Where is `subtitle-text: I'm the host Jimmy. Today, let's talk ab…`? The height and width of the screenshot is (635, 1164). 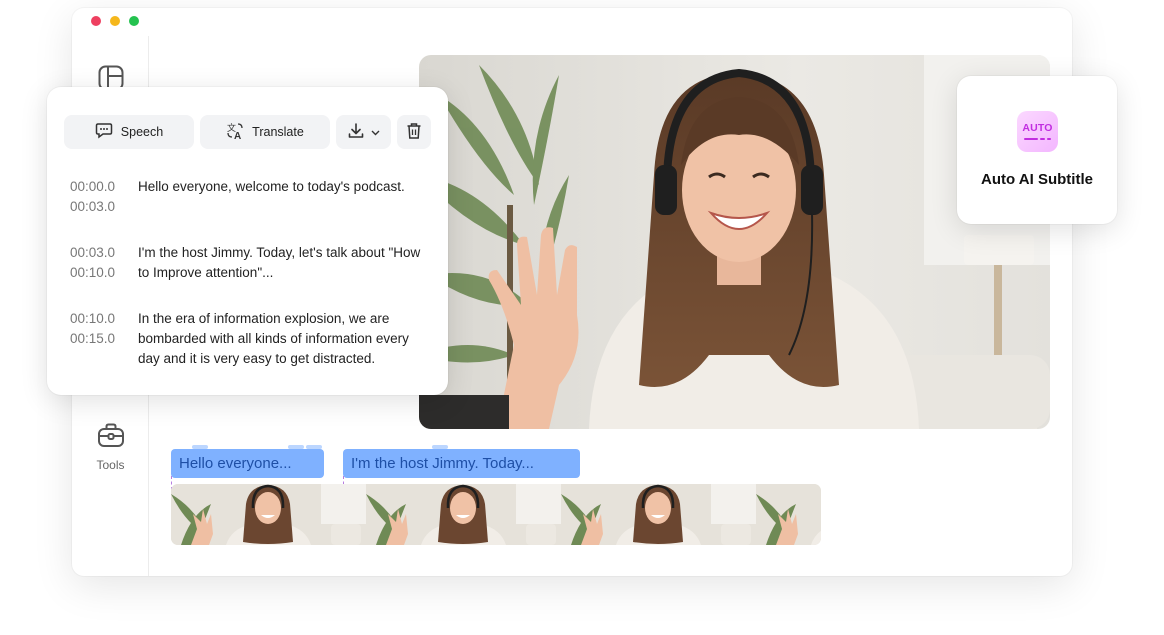
subtitle-text: I'm the host Jimmy. Today, let's talk ab… is located at coordinates (285, 263).